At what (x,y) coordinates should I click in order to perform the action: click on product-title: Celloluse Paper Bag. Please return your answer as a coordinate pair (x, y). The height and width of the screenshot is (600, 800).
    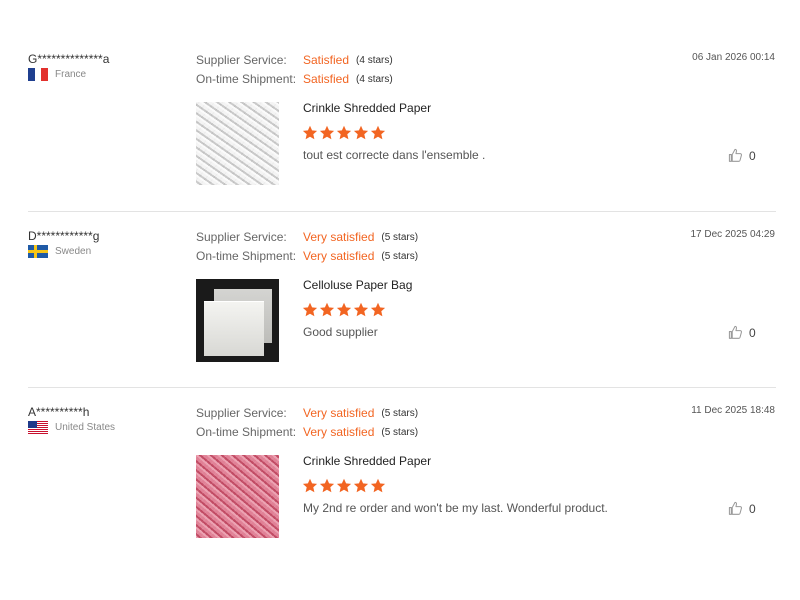
    Looking at the image, I should click on (357, 285).